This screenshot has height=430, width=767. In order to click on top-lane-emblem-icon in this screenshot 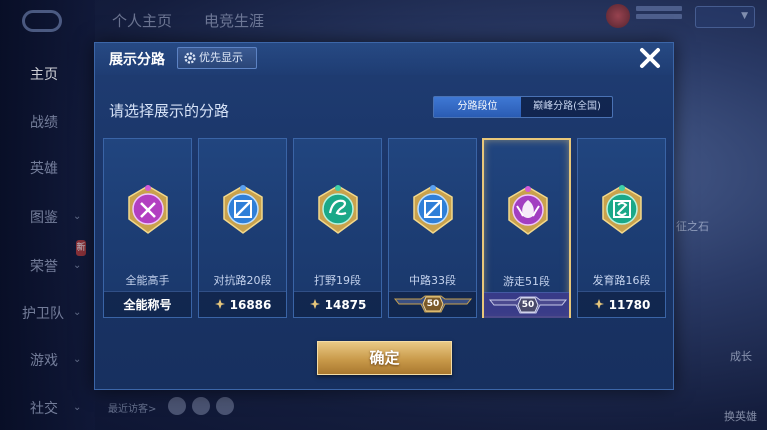, I will do `click(243, 209)`.